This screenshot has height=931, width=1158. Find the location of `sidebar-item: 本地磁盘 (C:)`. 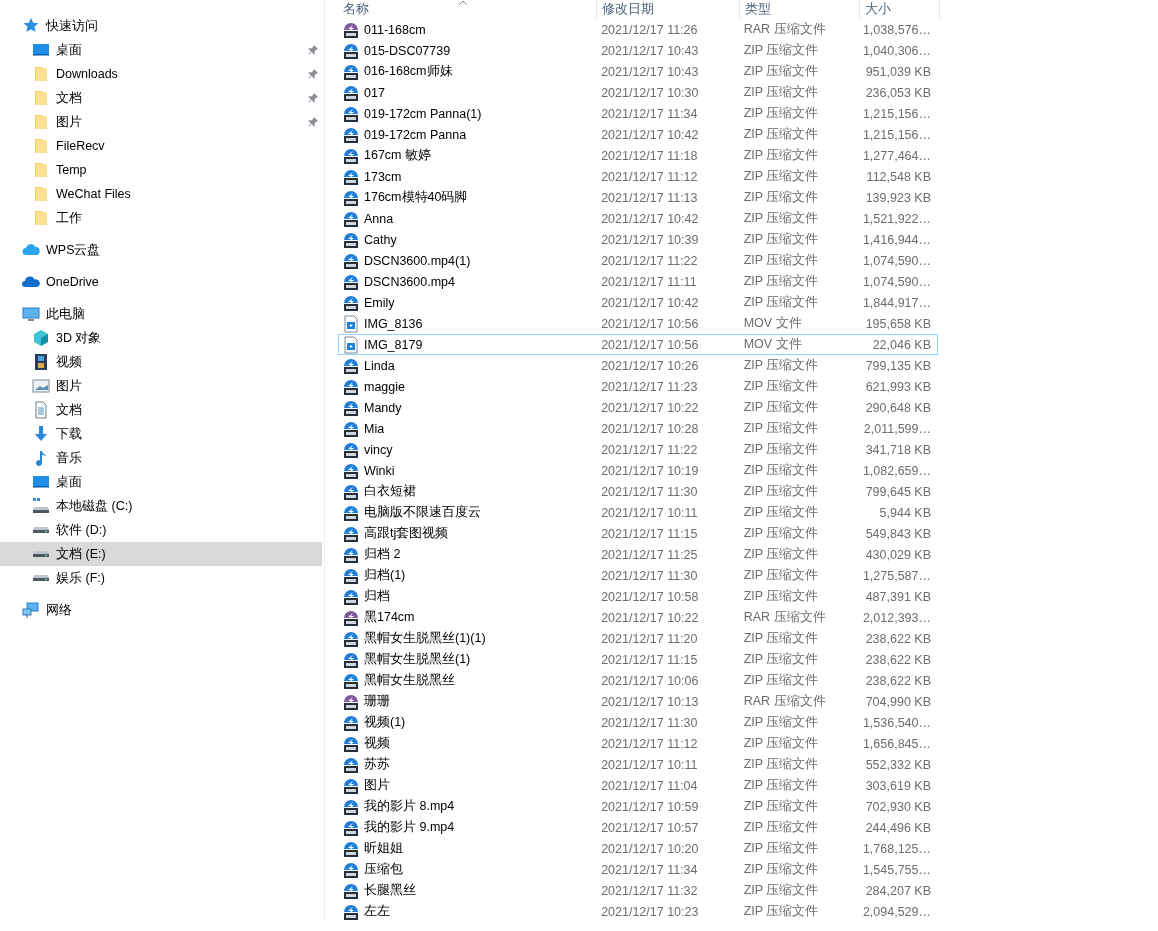

sidebar-item: 本地磁盘 (C:) is located at coordinates (161, 506).